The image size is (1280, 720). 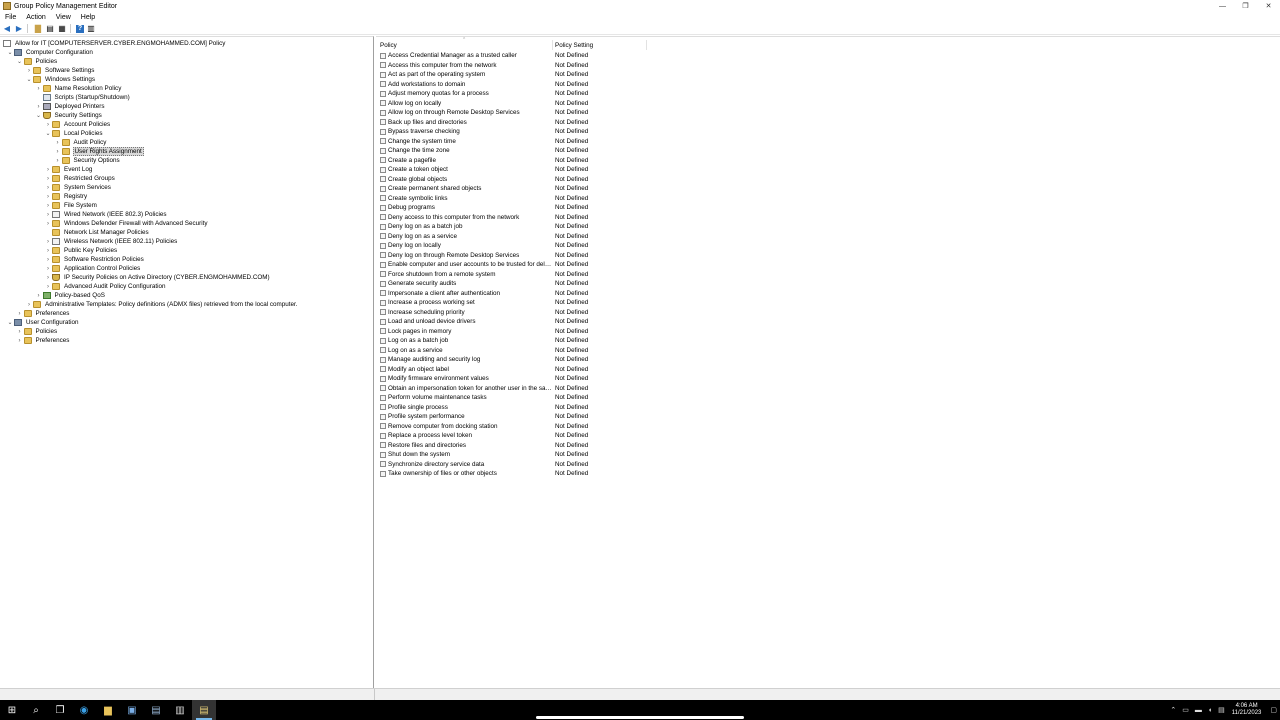 I want to click on tree-item: › Policies, so click(x=37, y=331).